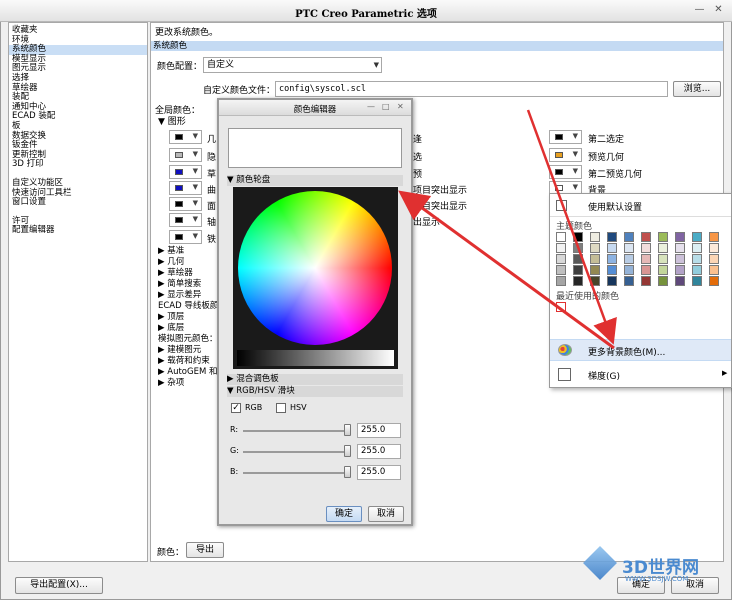  I want to click on annotation-arrows, so click(507, 229).